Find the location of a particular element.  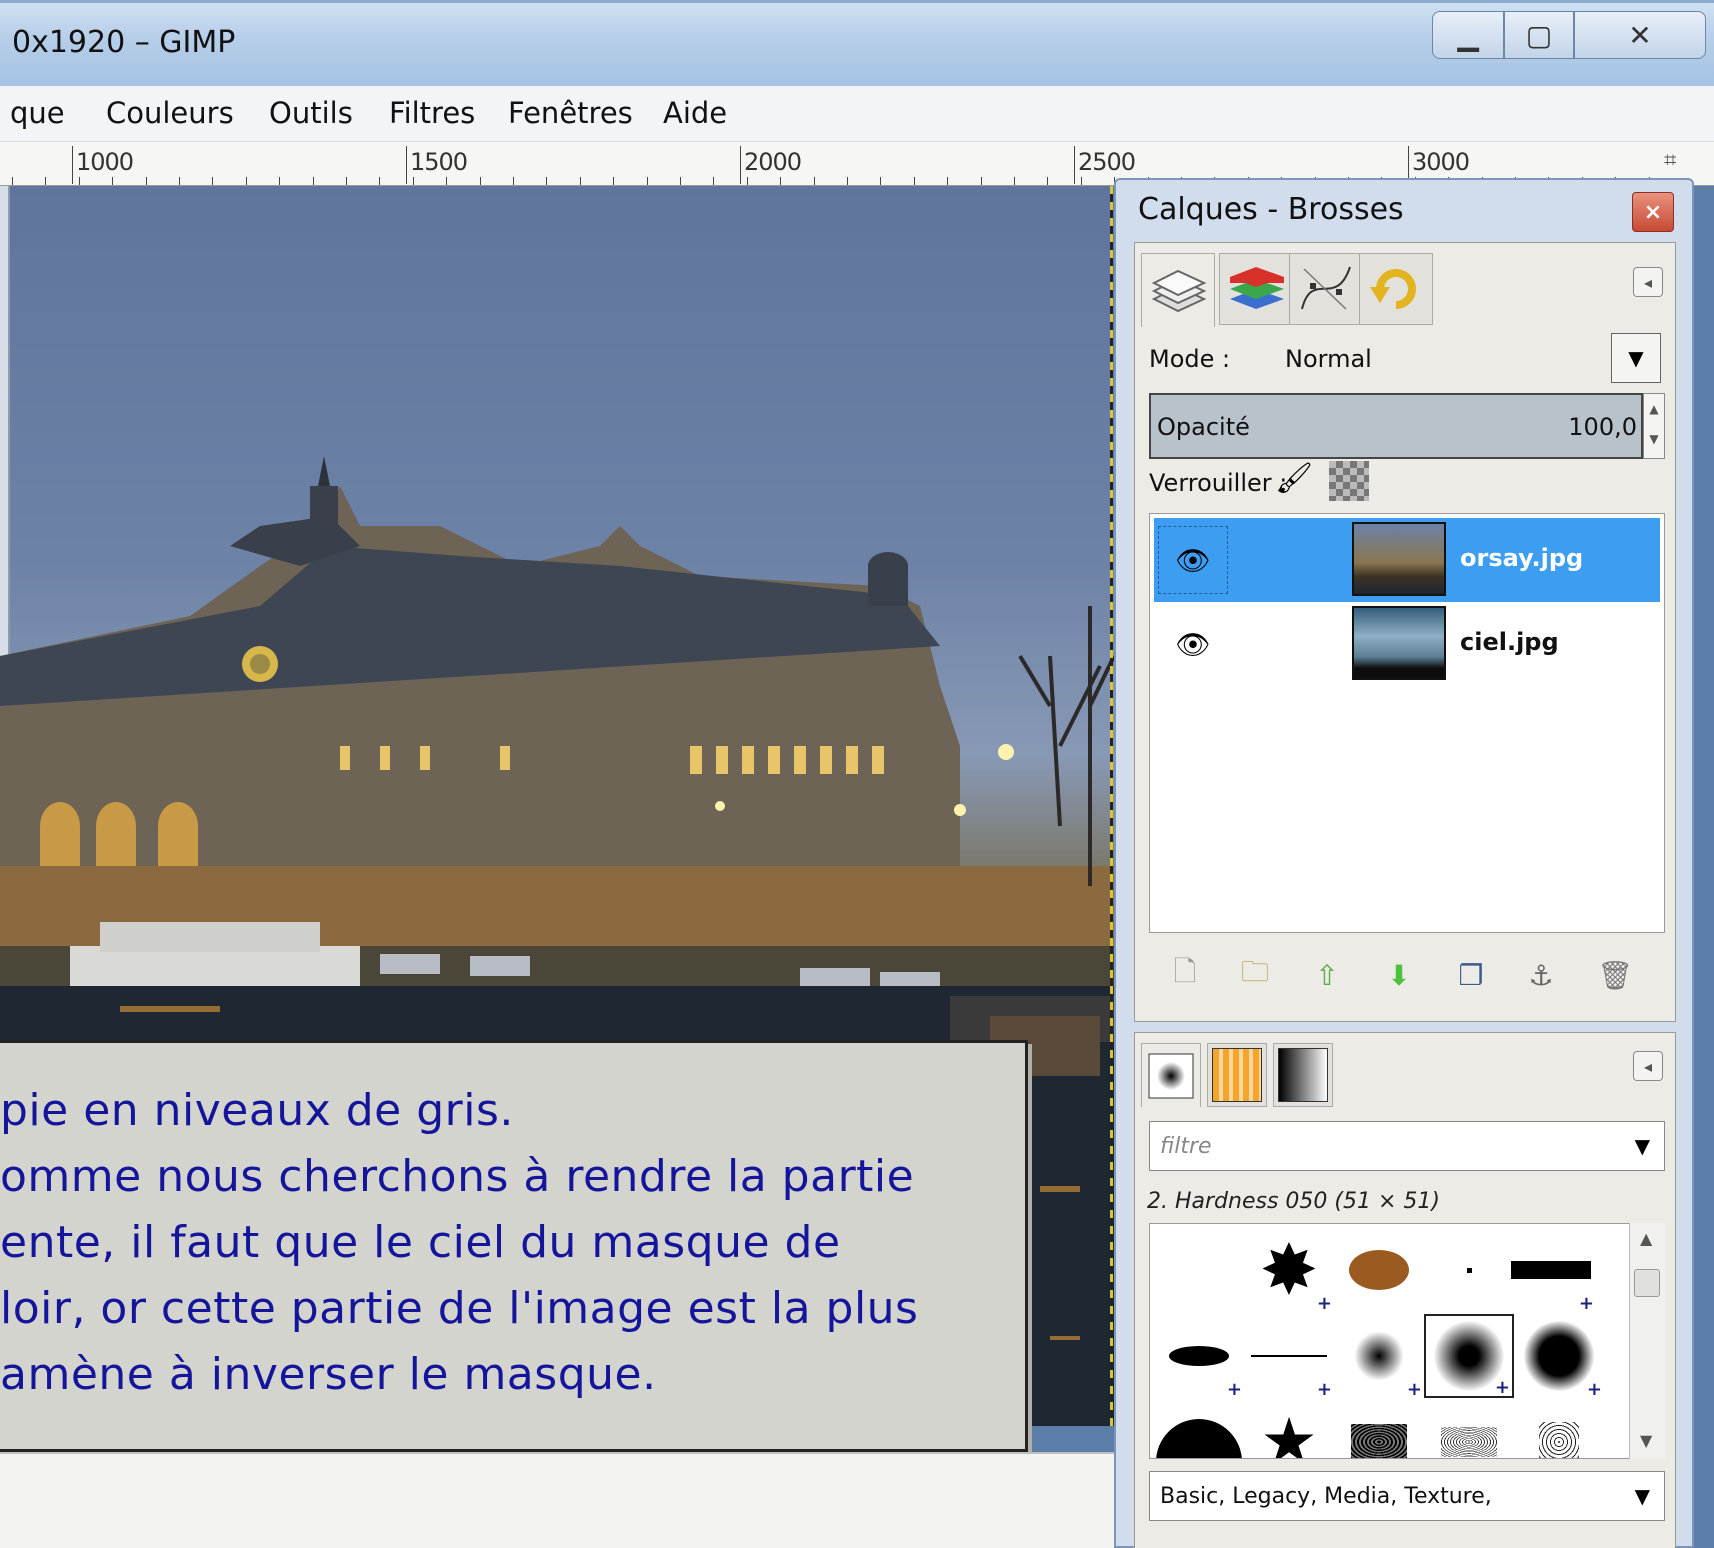

caption-line: ente, il faut que le ciel du masque de is located at coordinates (420, 1242).